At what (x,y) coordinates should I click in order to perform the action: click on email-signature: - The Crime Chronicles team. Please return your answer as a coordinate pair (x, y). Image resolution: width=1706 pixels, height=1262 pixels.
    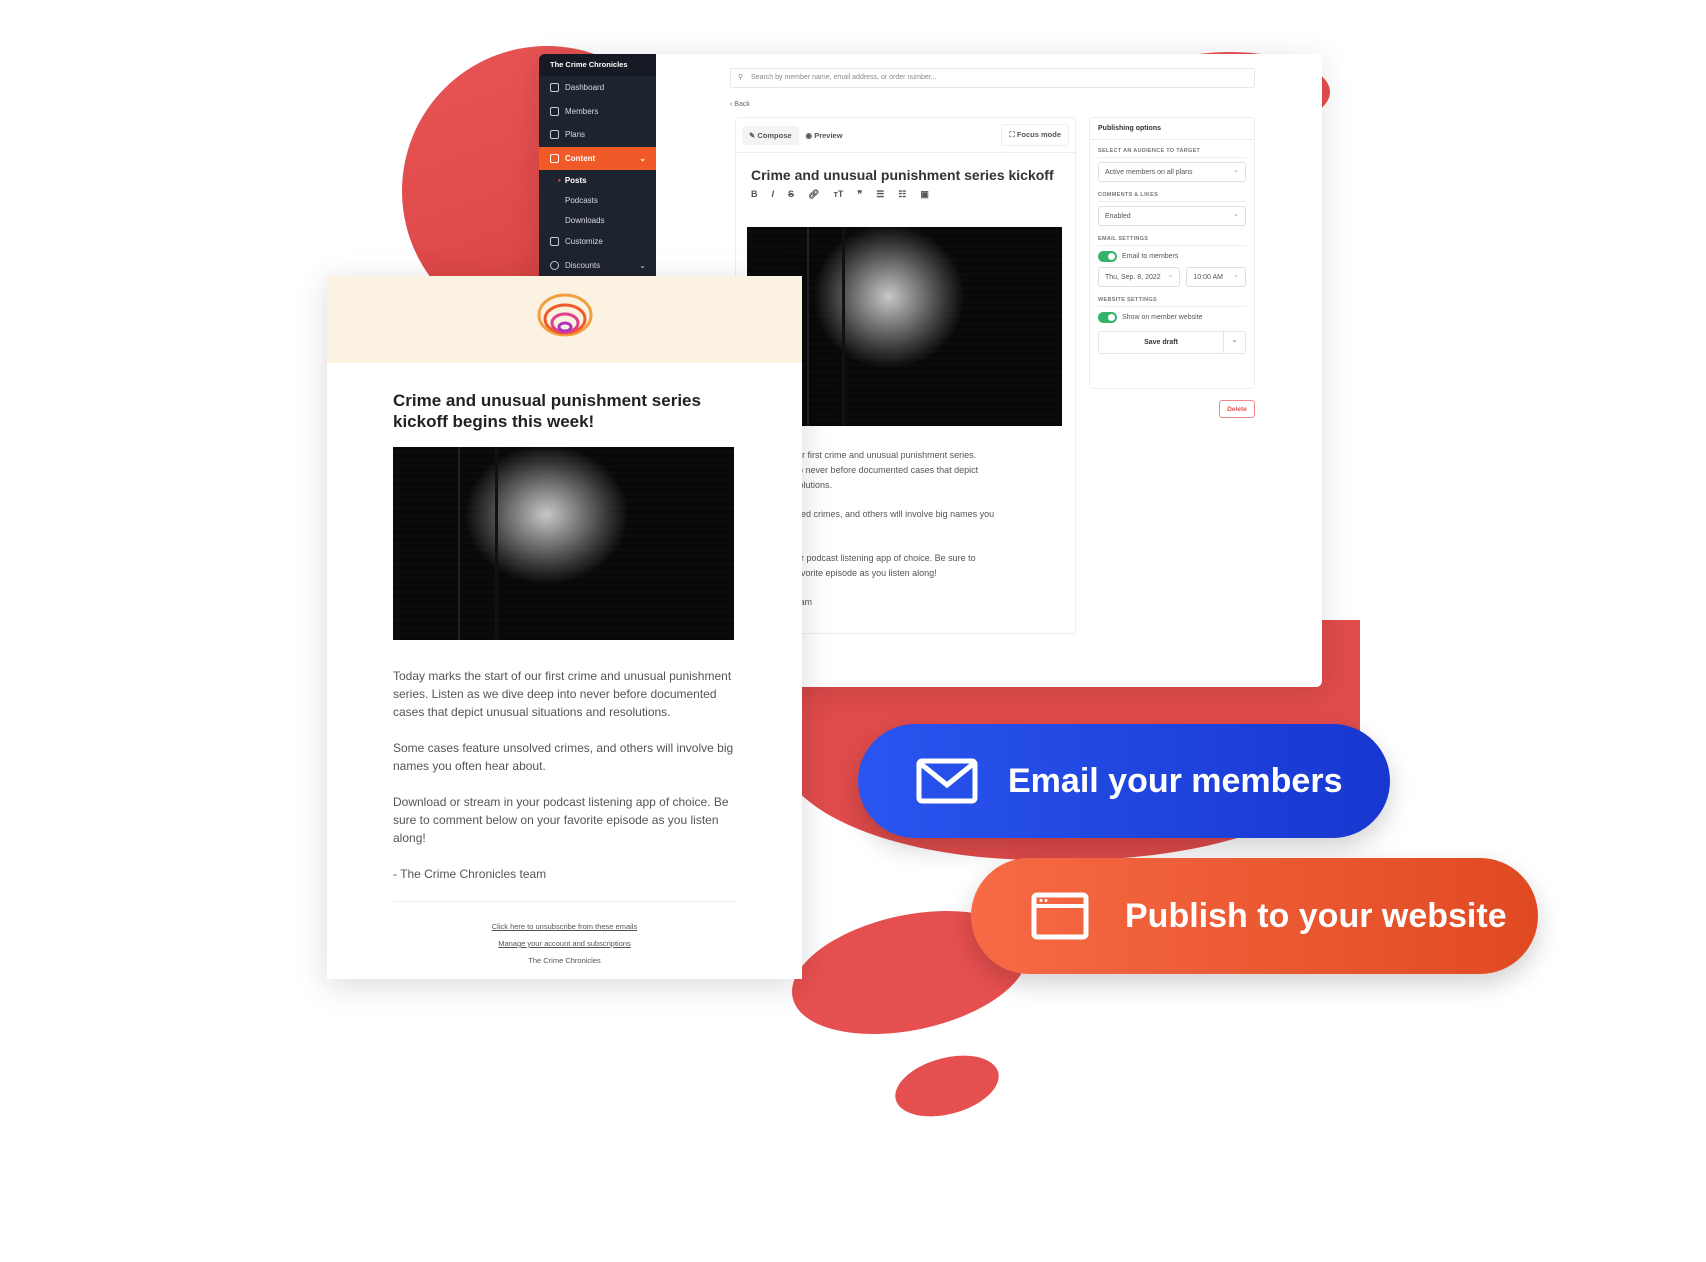
    Looking at the image, I should click on (470, 874).